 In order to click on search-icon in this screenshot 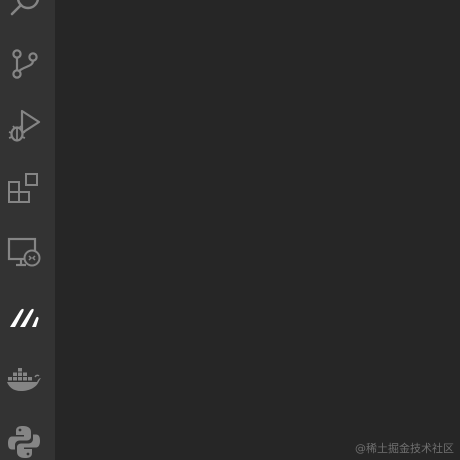, I will do `click(25, 8)`.